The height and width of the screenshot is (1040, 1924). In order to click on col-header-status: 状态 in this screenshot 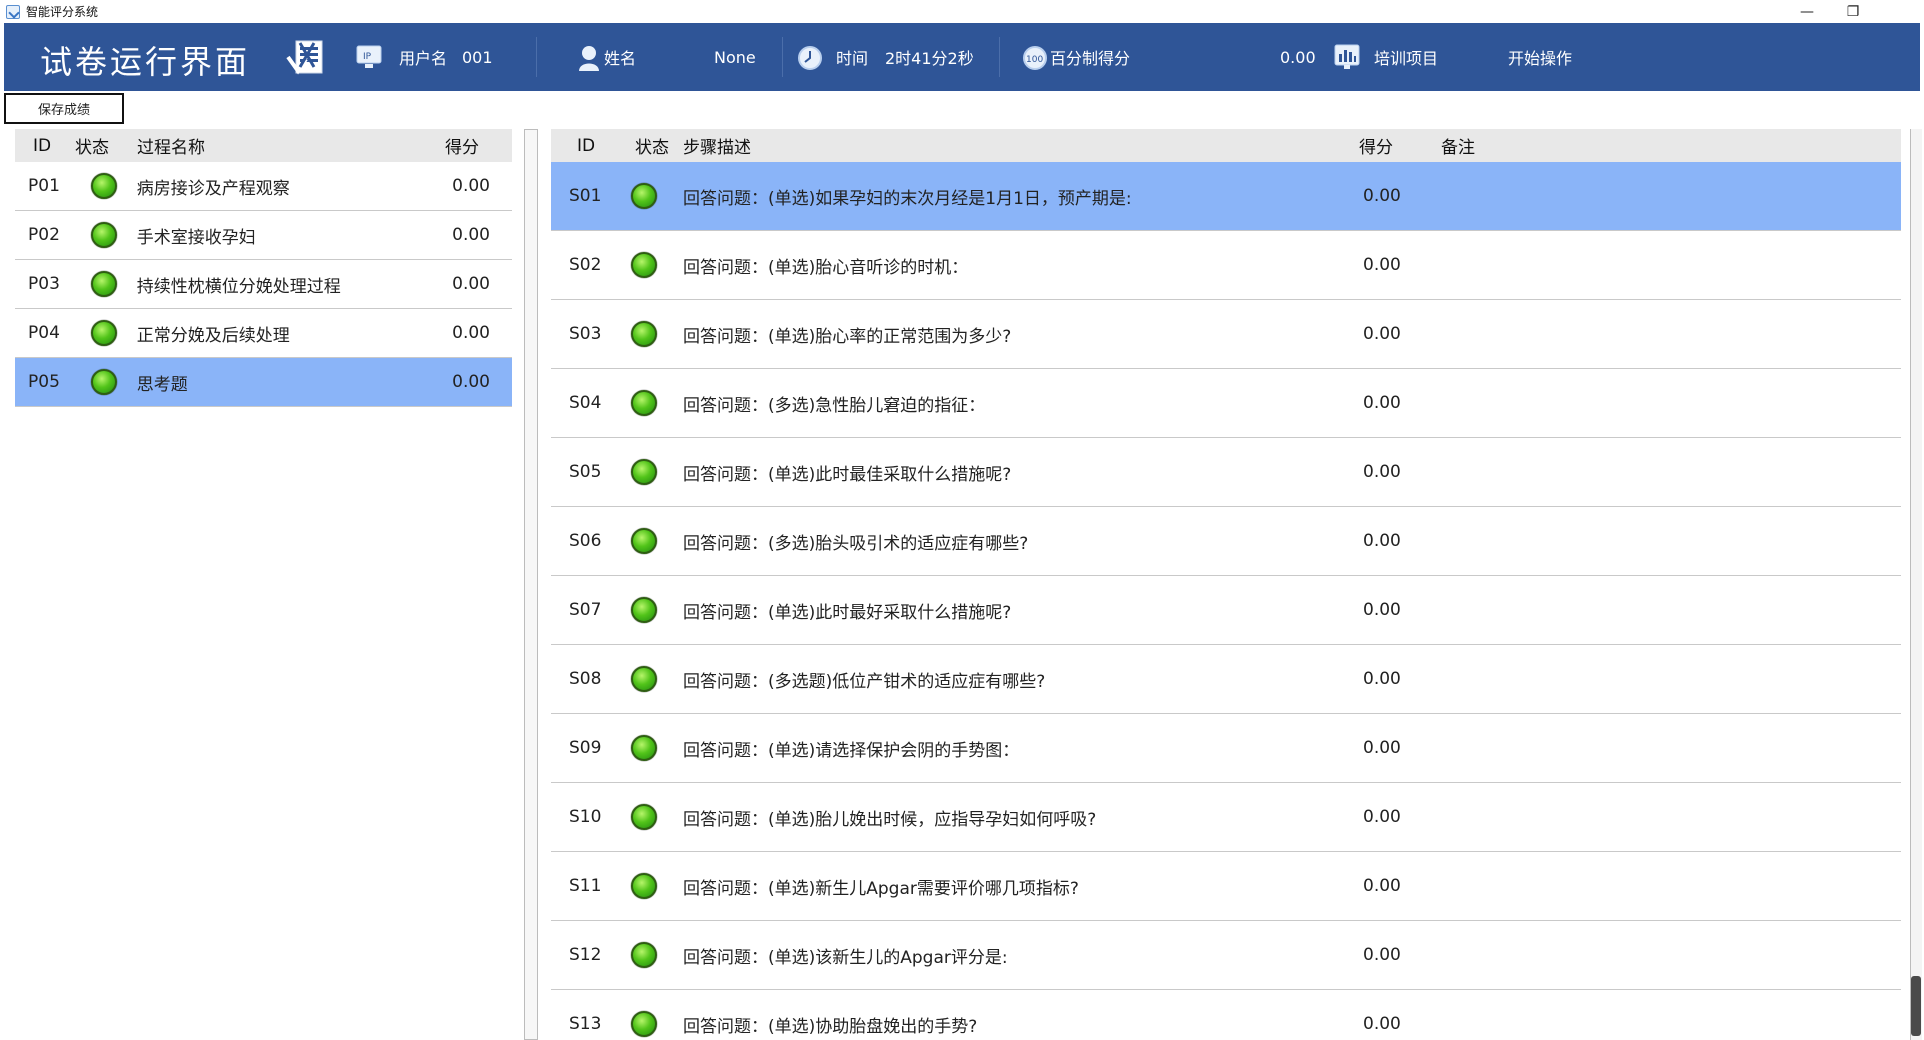, I will do `click(652, 148)`.